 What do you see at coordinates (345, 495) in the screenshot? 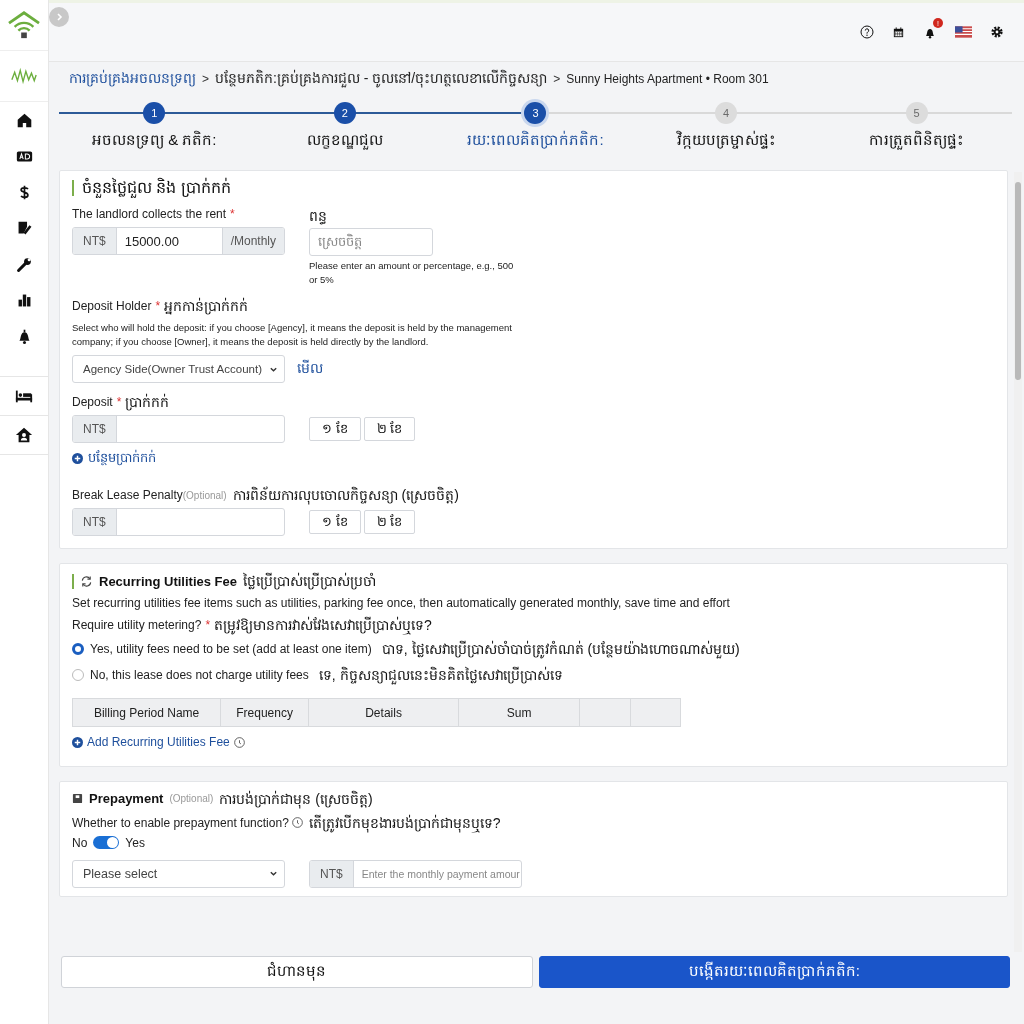
I see `field-label: ការពិន័យការលុបចោលកិច្ចសន្យា (ស្រេចចិត្ត)` at bounding box center [345, 495].